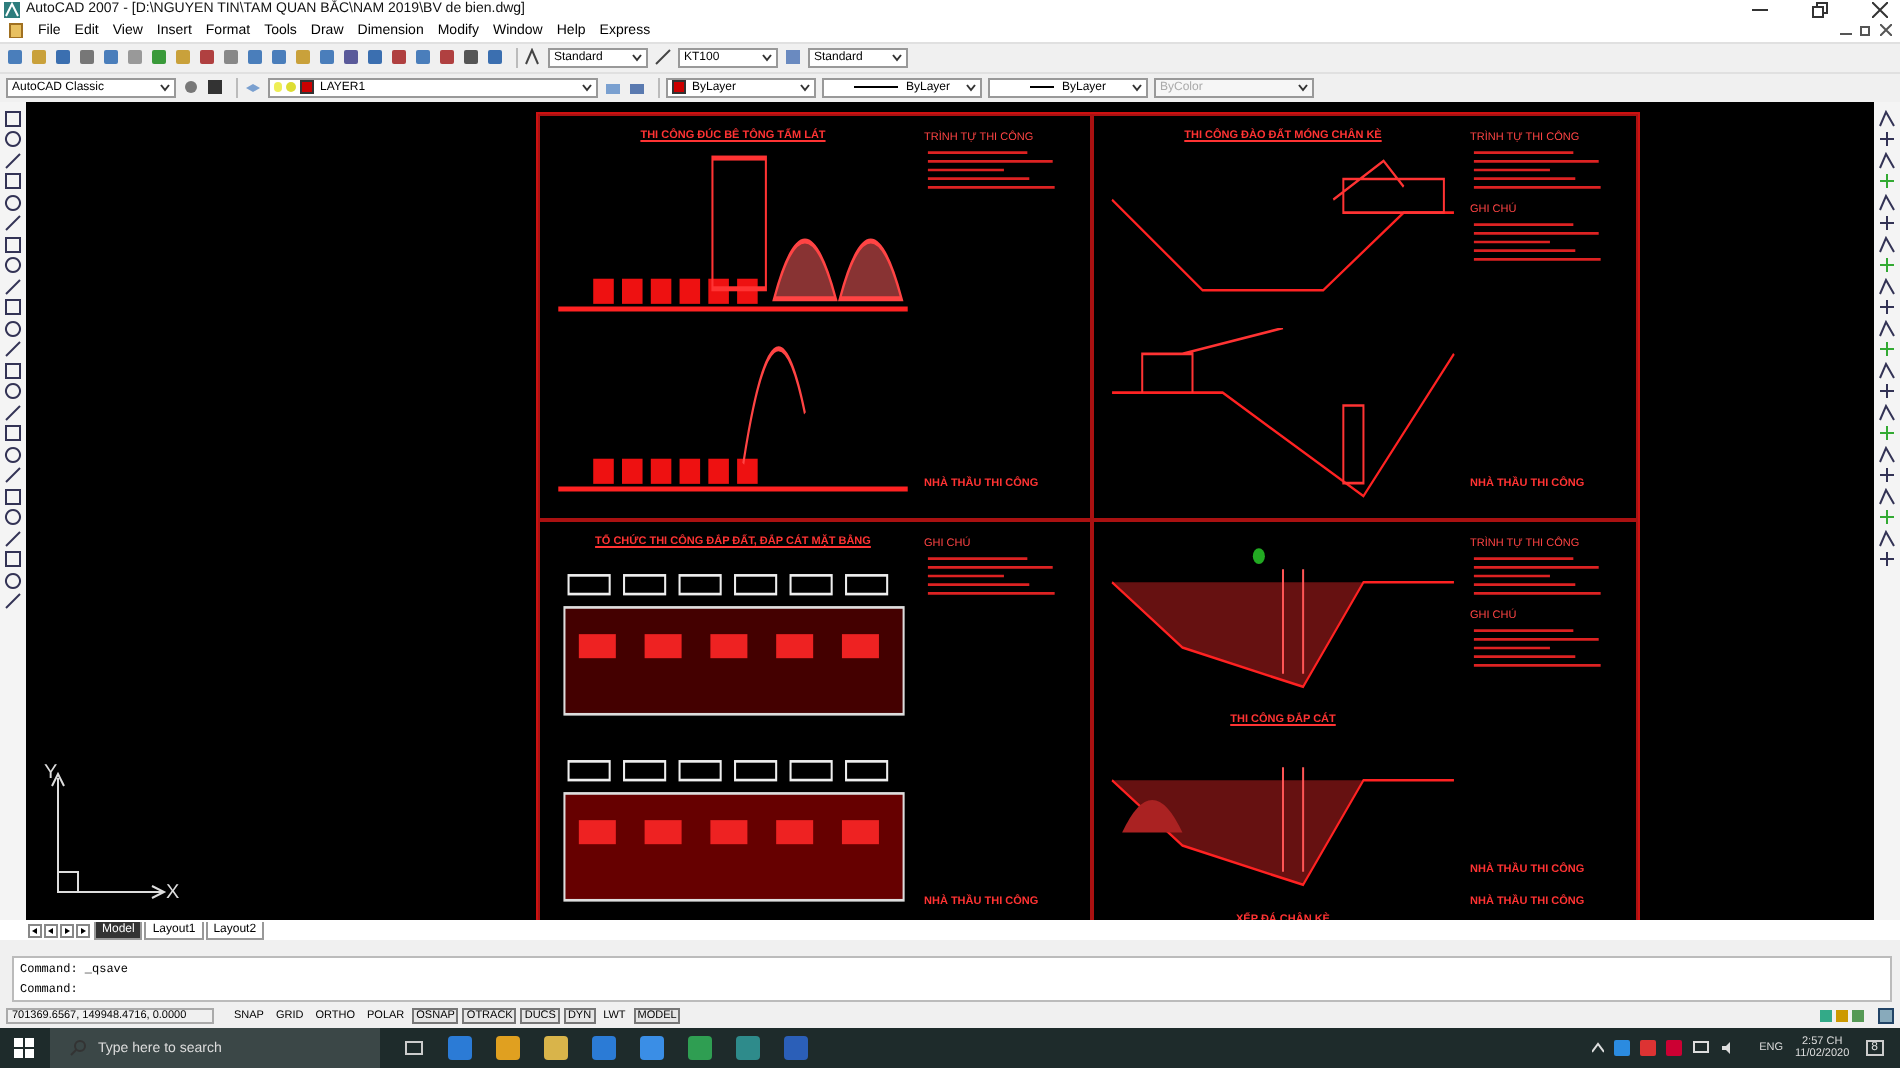 The image size is (1900, 1068). Describe the element at coordinates (173, 892) in the screenshot. I see `x-axis-label: X` at that location.